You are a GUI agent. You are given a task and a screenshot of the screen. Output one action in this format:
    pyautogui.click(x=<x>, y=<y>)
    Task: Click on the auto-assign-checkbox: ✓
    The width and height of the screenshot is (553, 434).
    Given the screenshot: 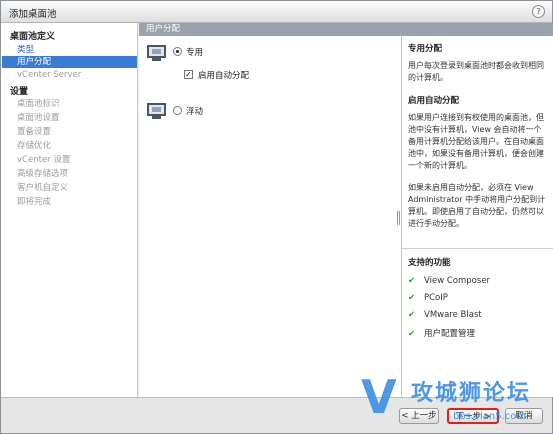 What is the action you would take?
    pyautogui.click(x=188, y=74)
    